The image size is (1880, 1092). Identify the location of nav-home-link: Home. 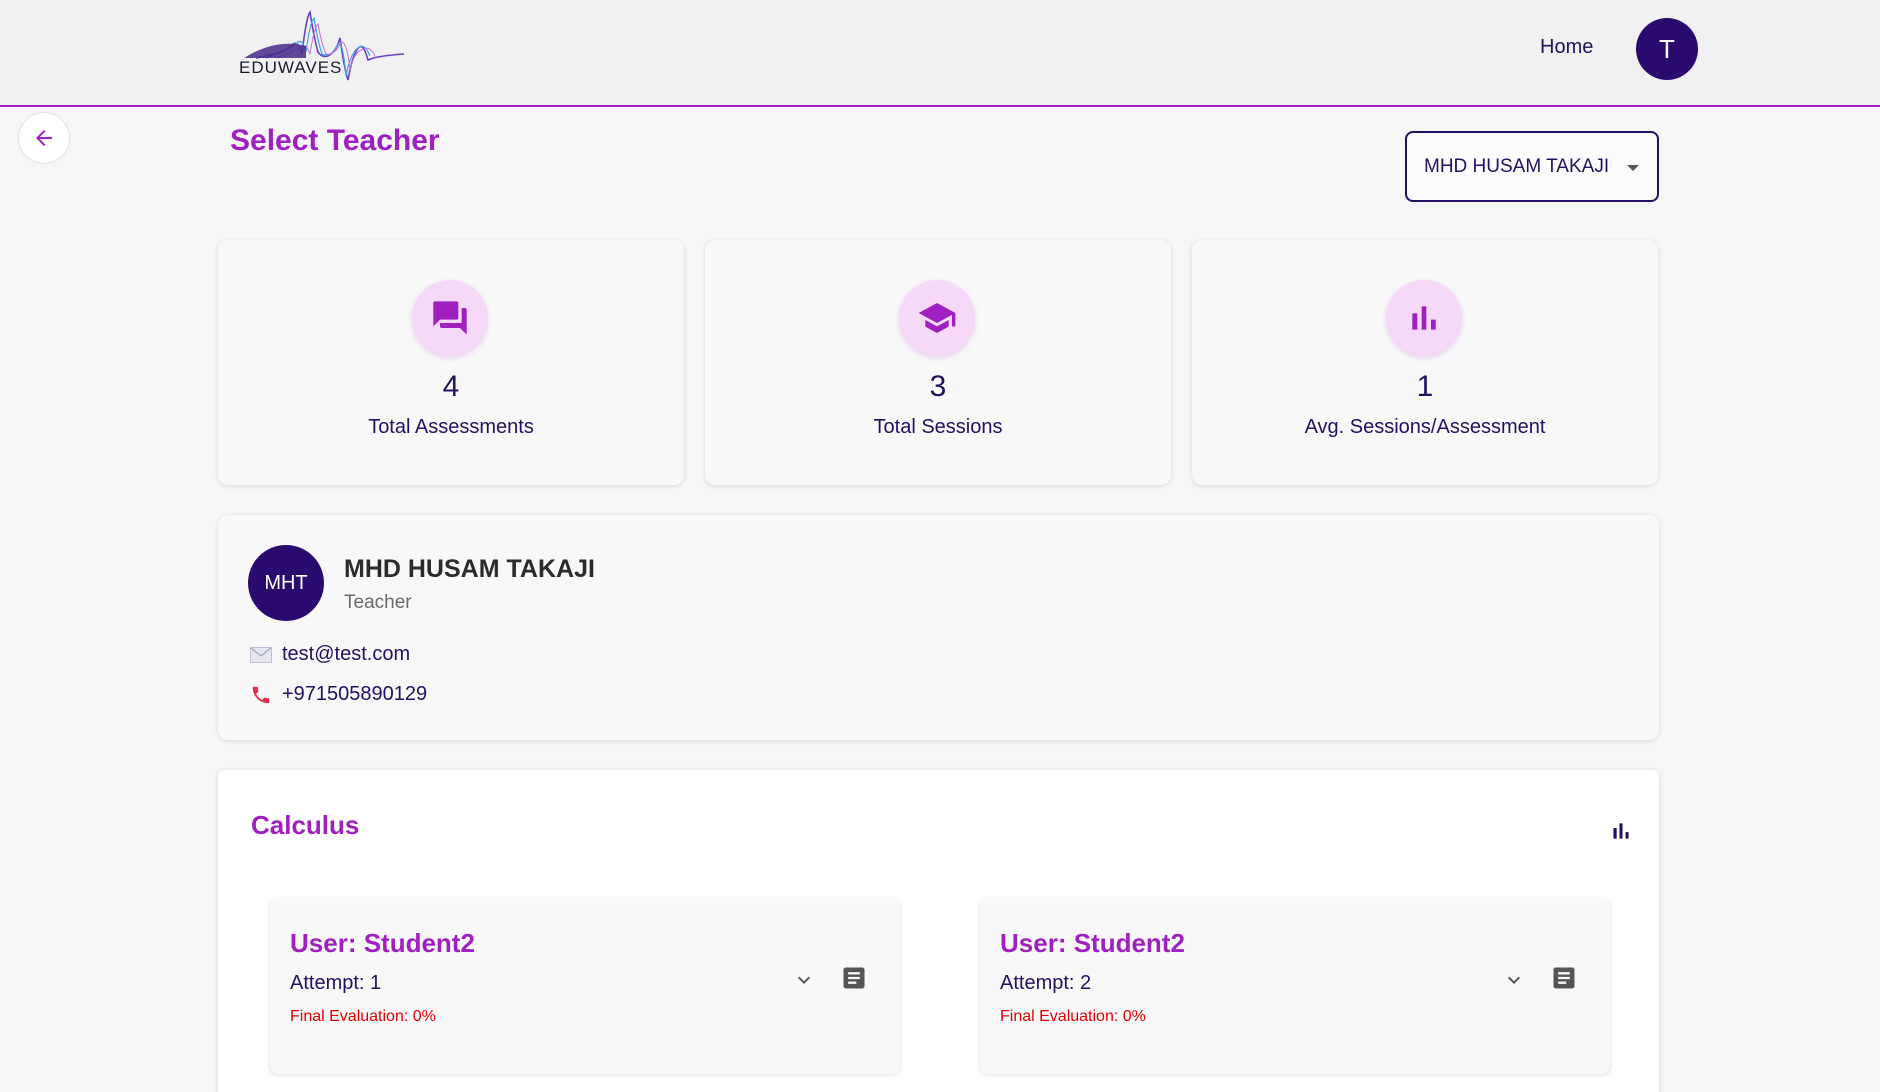
(1566, 47).